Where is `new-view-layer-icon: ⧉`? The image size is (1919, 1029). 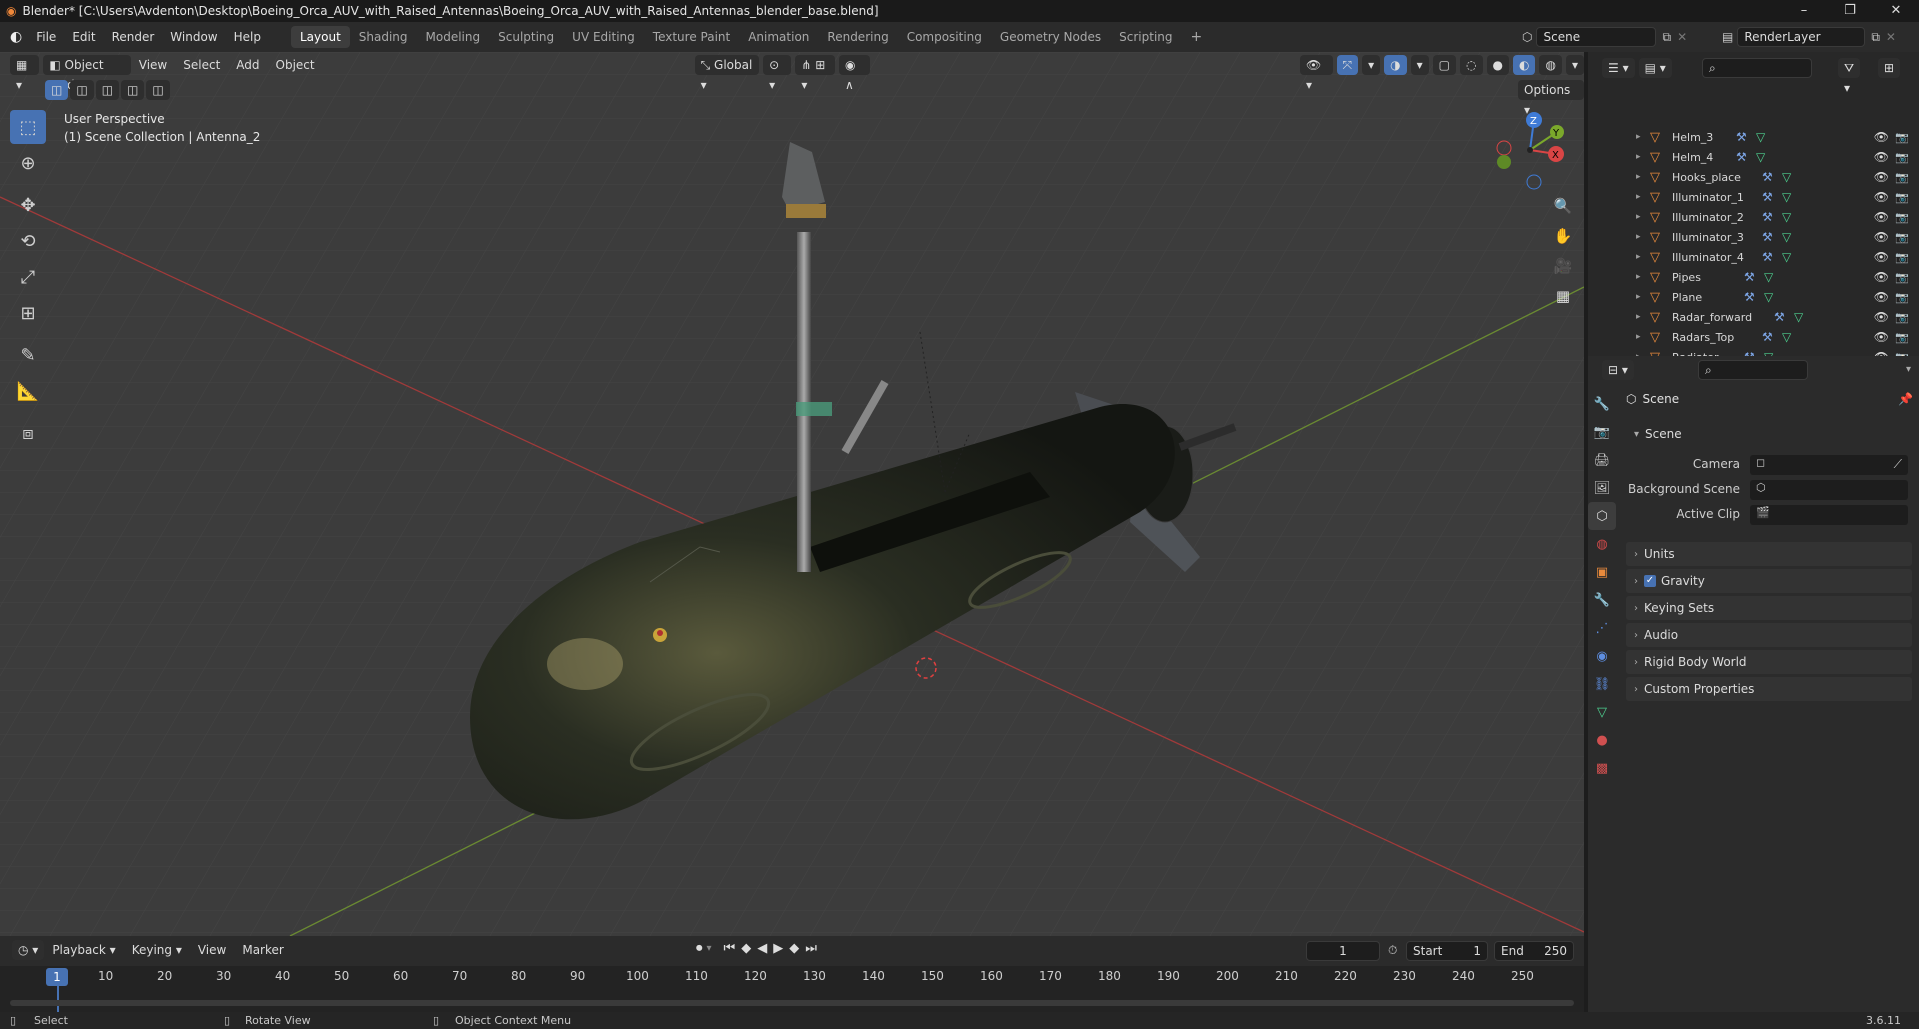 new-view-layer-icon: ⧉ is located at coordinates (1875, 37).